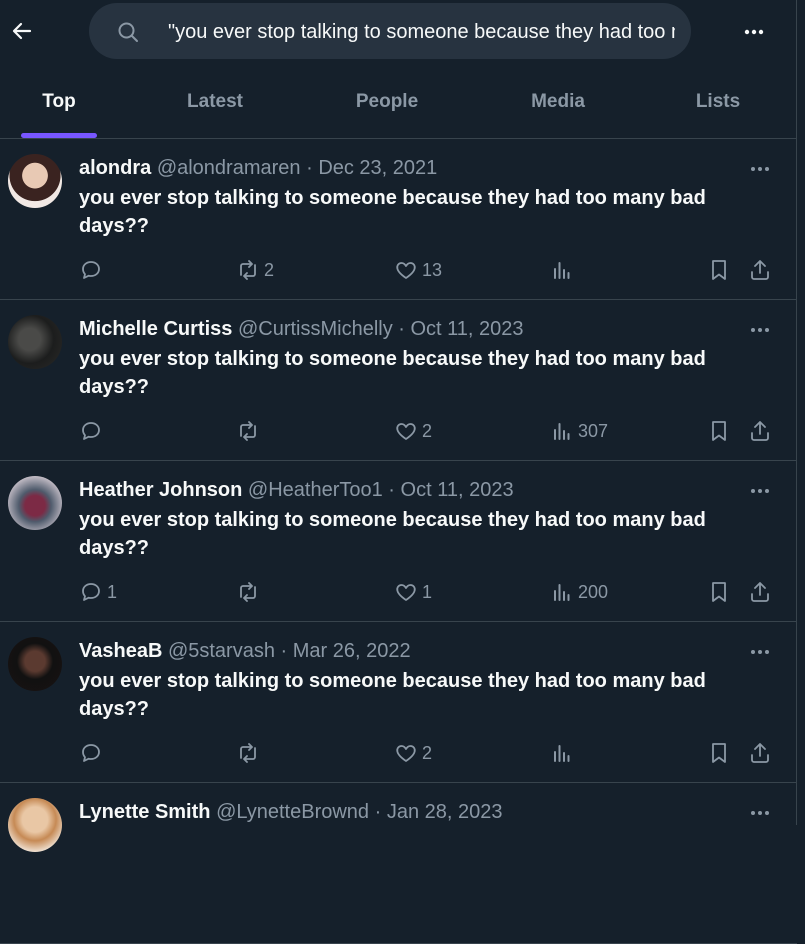 The image size is (805, 944). I want to click on author-name: VasheaB, so click(120, 651).